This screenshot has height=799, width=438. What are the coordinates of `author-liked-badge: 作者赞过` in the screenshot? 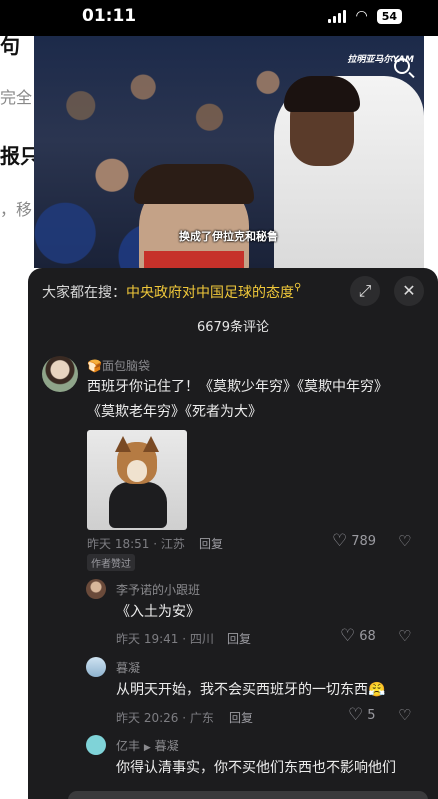 It's located at (111, 562).